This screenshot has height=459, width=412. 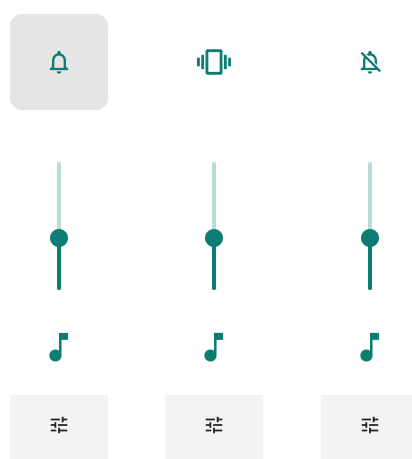 I want to click on bell-off-icon, so click(x=370, y=62).